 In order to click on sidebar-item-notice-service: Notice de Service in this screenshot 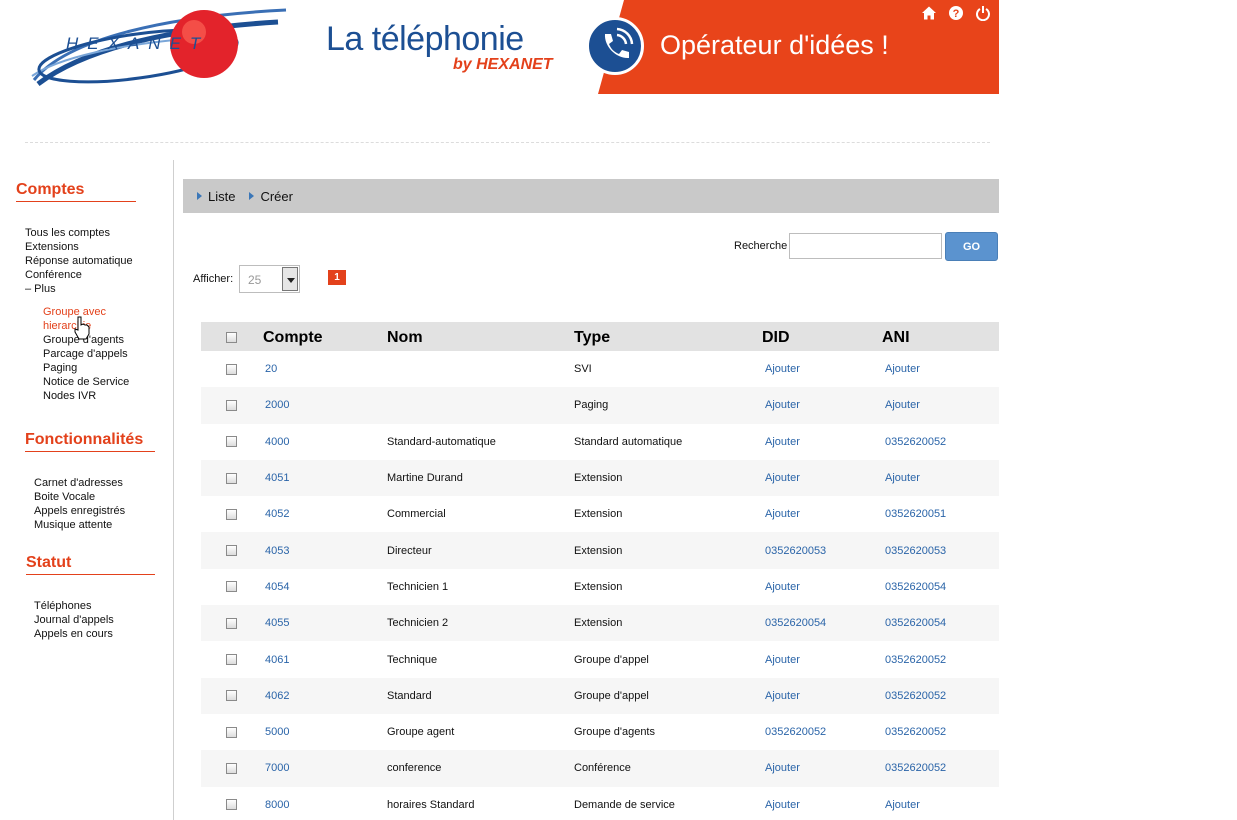, I will do `click(86, 382)`.